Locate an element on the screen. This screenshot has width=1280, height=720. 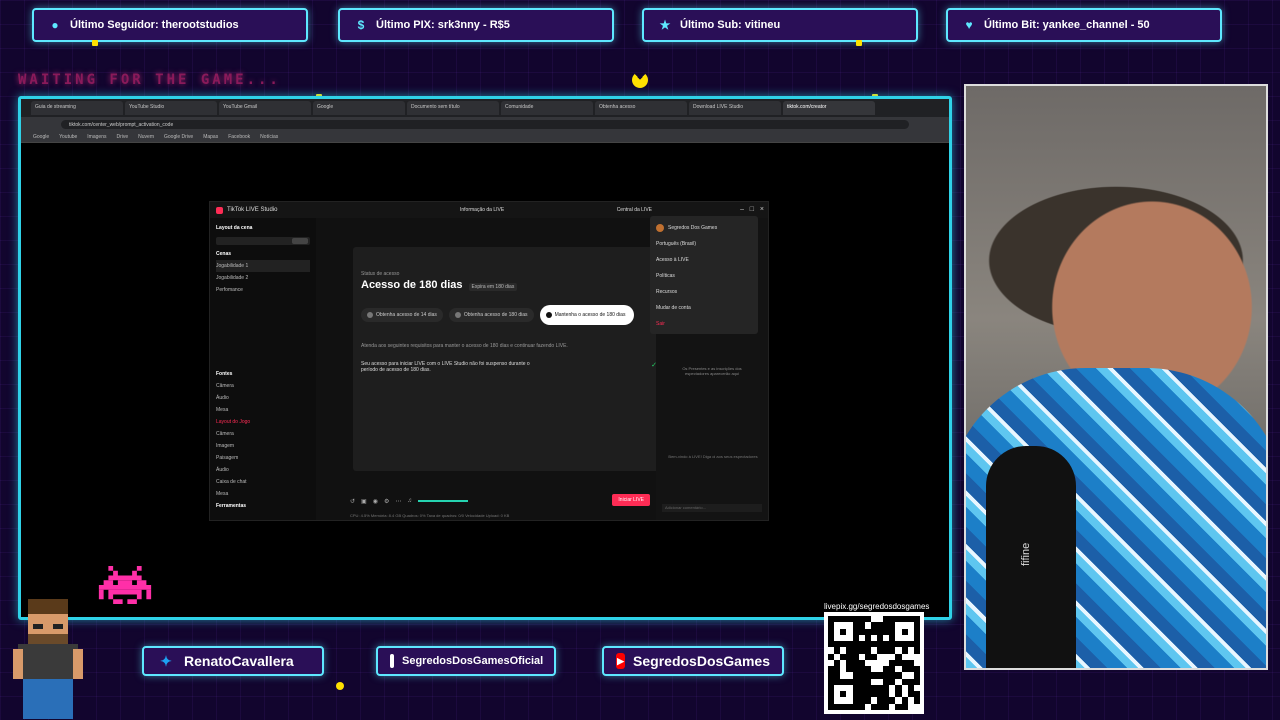
studio-app-title: TikTok LIVE Studio is located at coordinates (252, 210).